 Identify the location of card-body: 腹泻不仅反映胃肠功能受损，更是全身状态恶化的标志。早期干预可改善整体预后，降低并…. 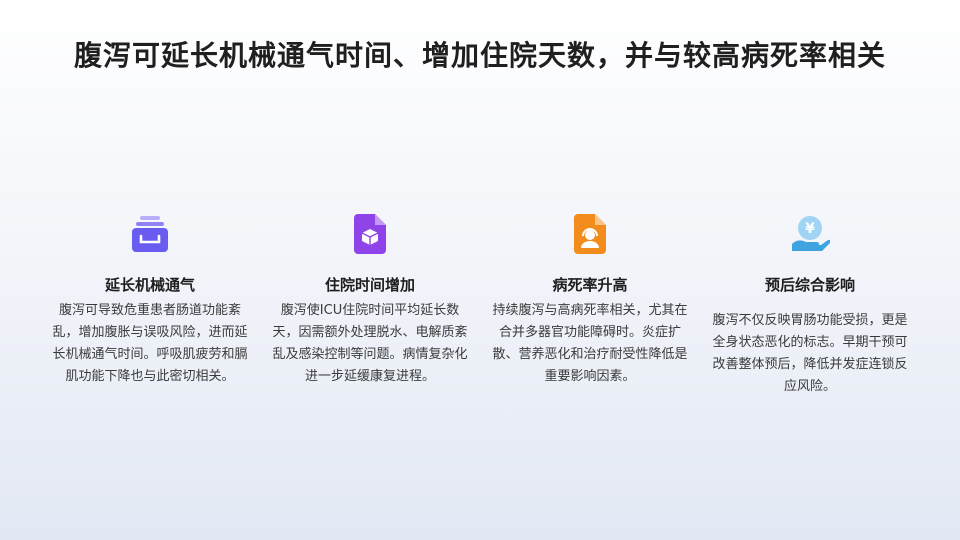
(810, 353).